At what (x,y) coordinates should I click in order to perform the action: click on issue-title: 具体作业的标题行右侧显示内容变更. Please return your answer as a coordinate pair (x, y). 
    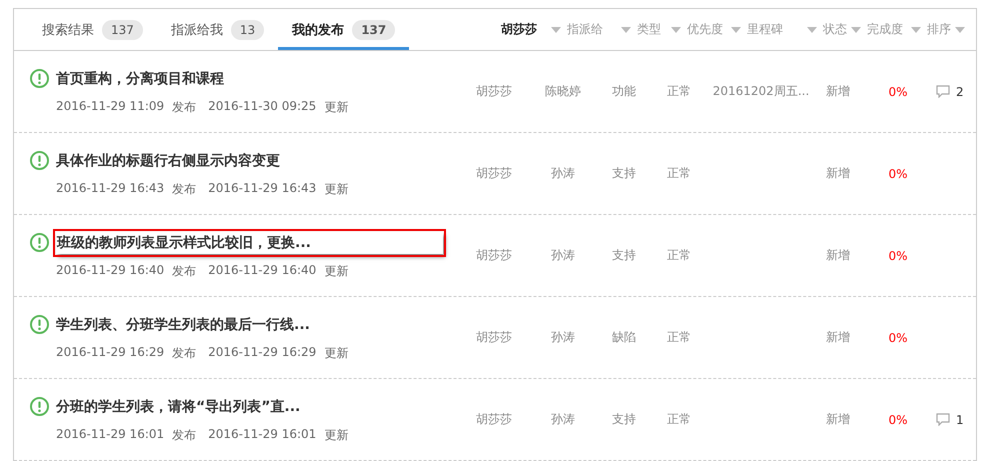
    Looking at the image, I should click on (168, 161).